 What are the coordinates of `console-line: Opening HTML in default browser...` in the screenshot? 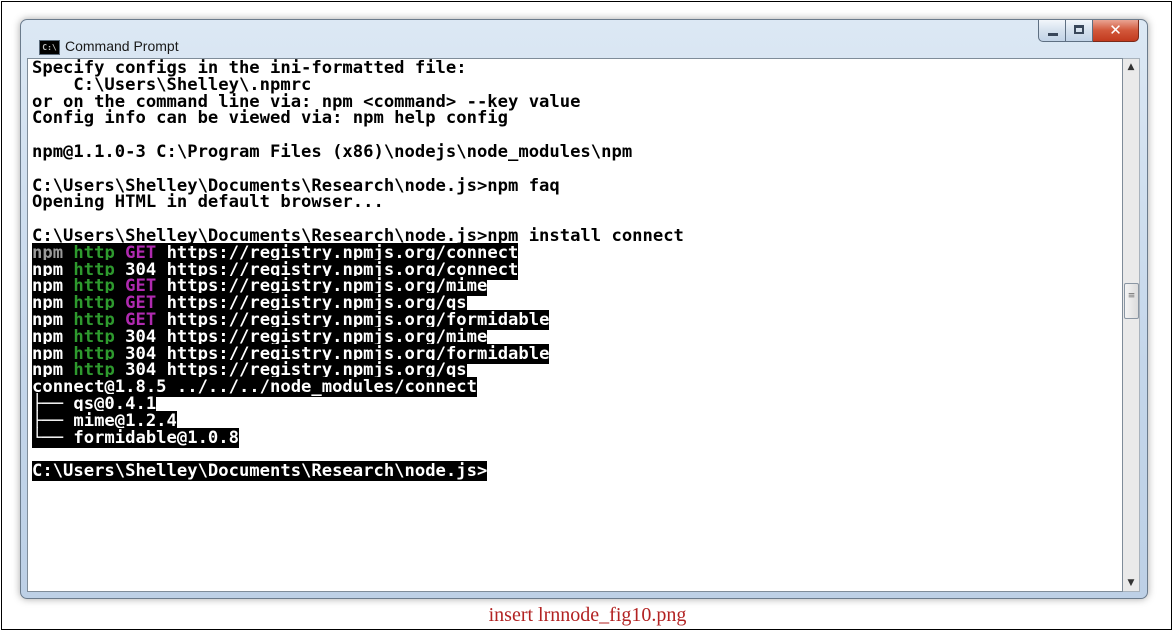 It's located at (358, 202).